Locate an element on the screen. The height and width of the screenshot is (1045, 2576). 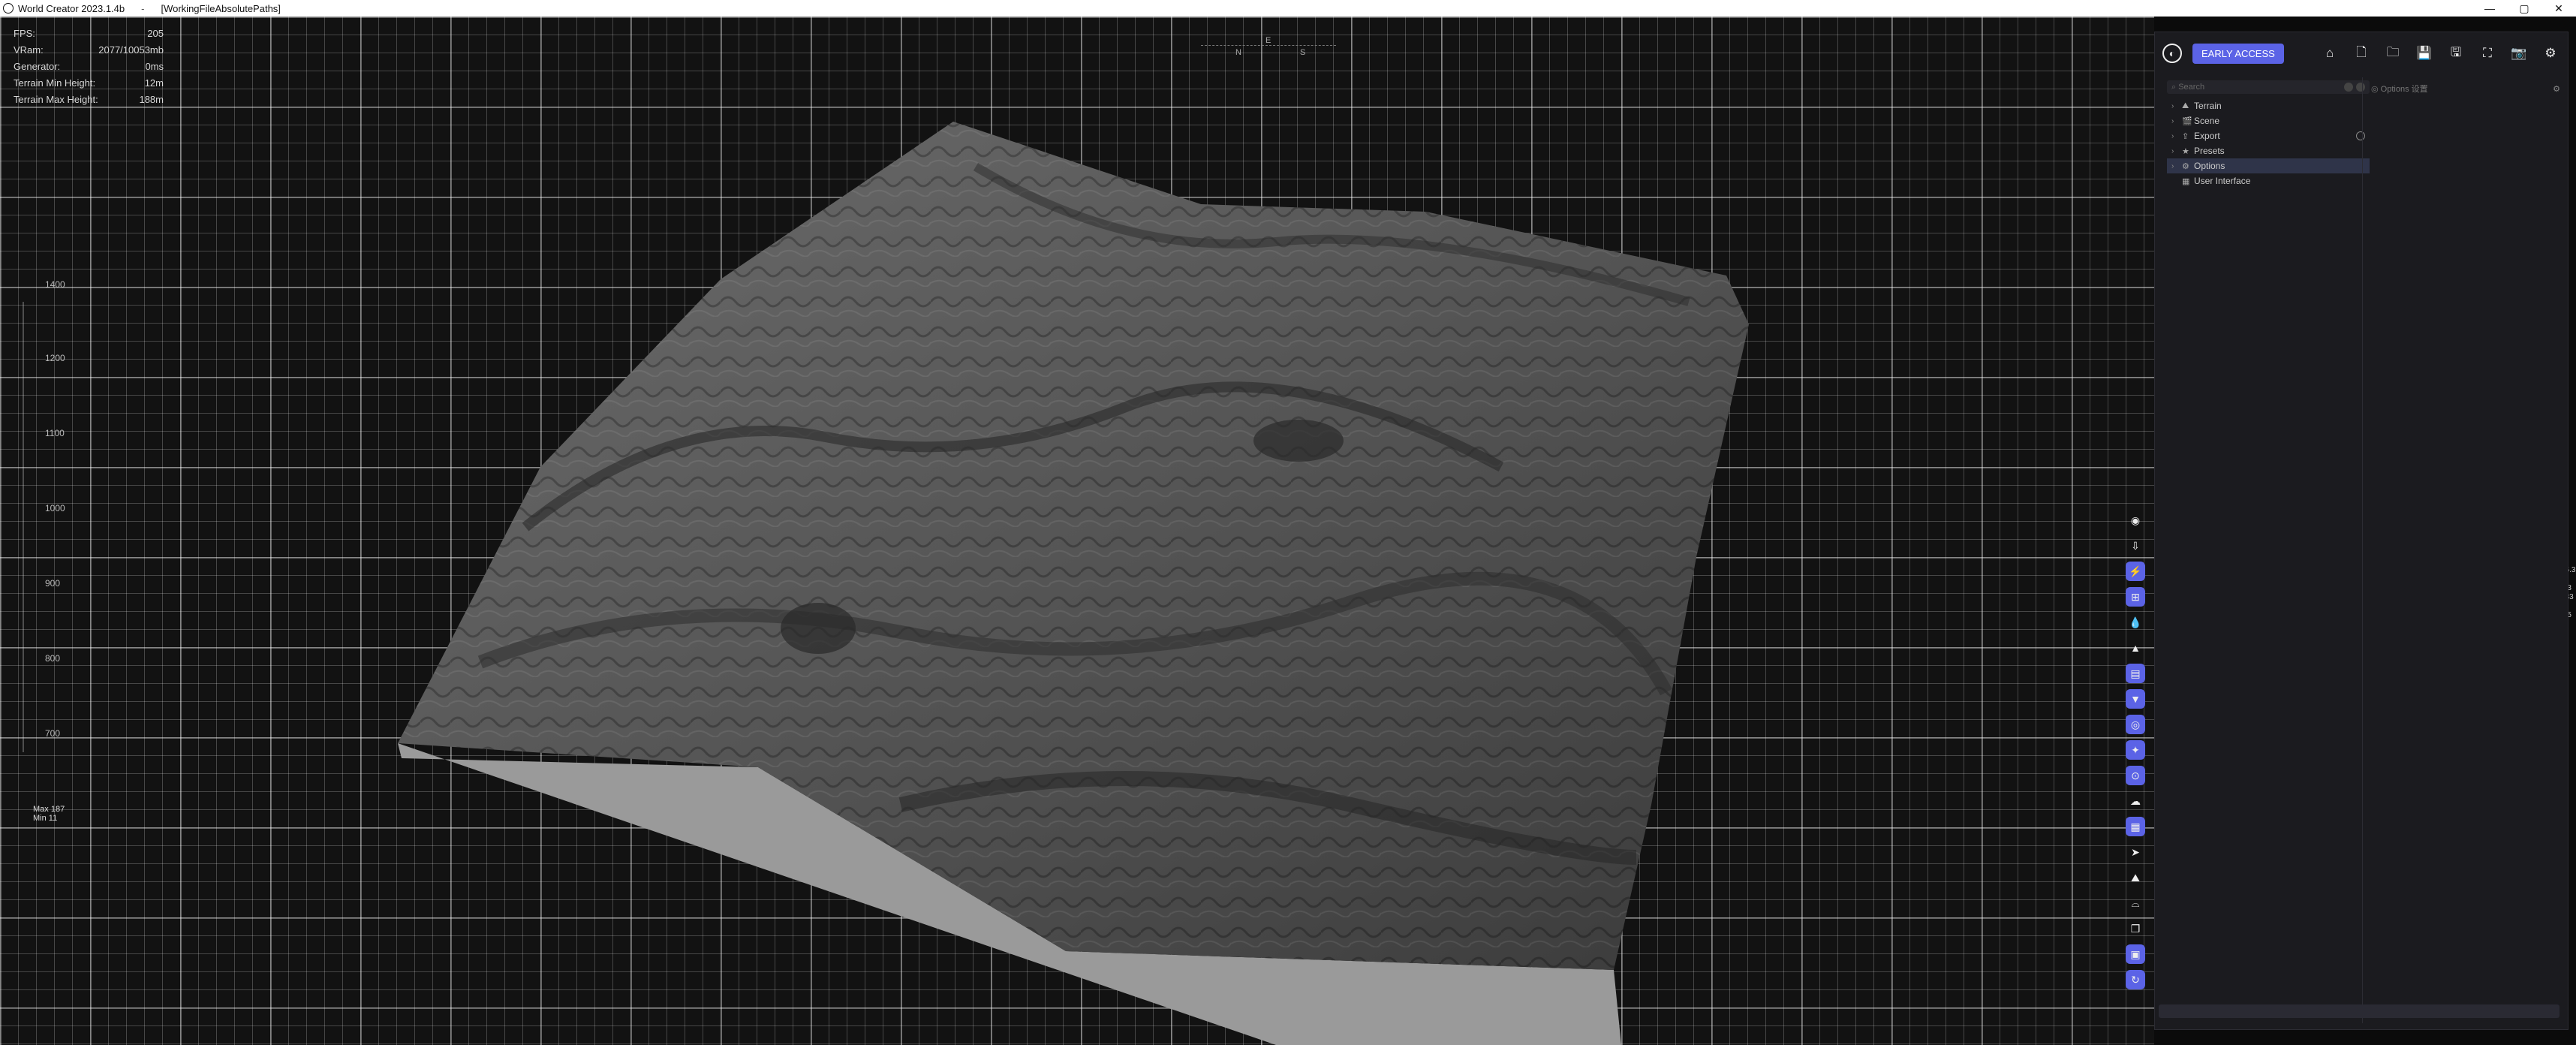
grid-tool-icon: ▦ is located at coordinates (2135, 826).